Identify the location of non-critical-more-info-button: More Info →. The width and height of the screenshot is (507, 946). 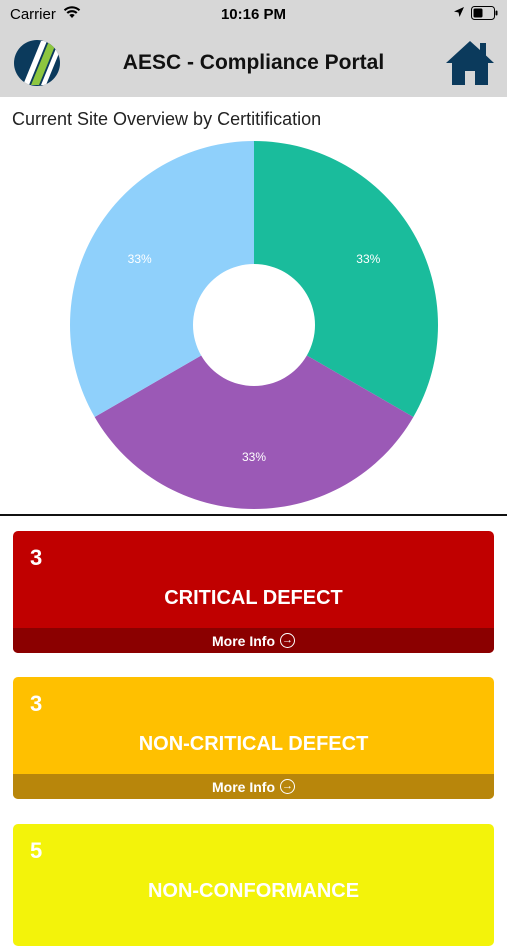
(253, 786).